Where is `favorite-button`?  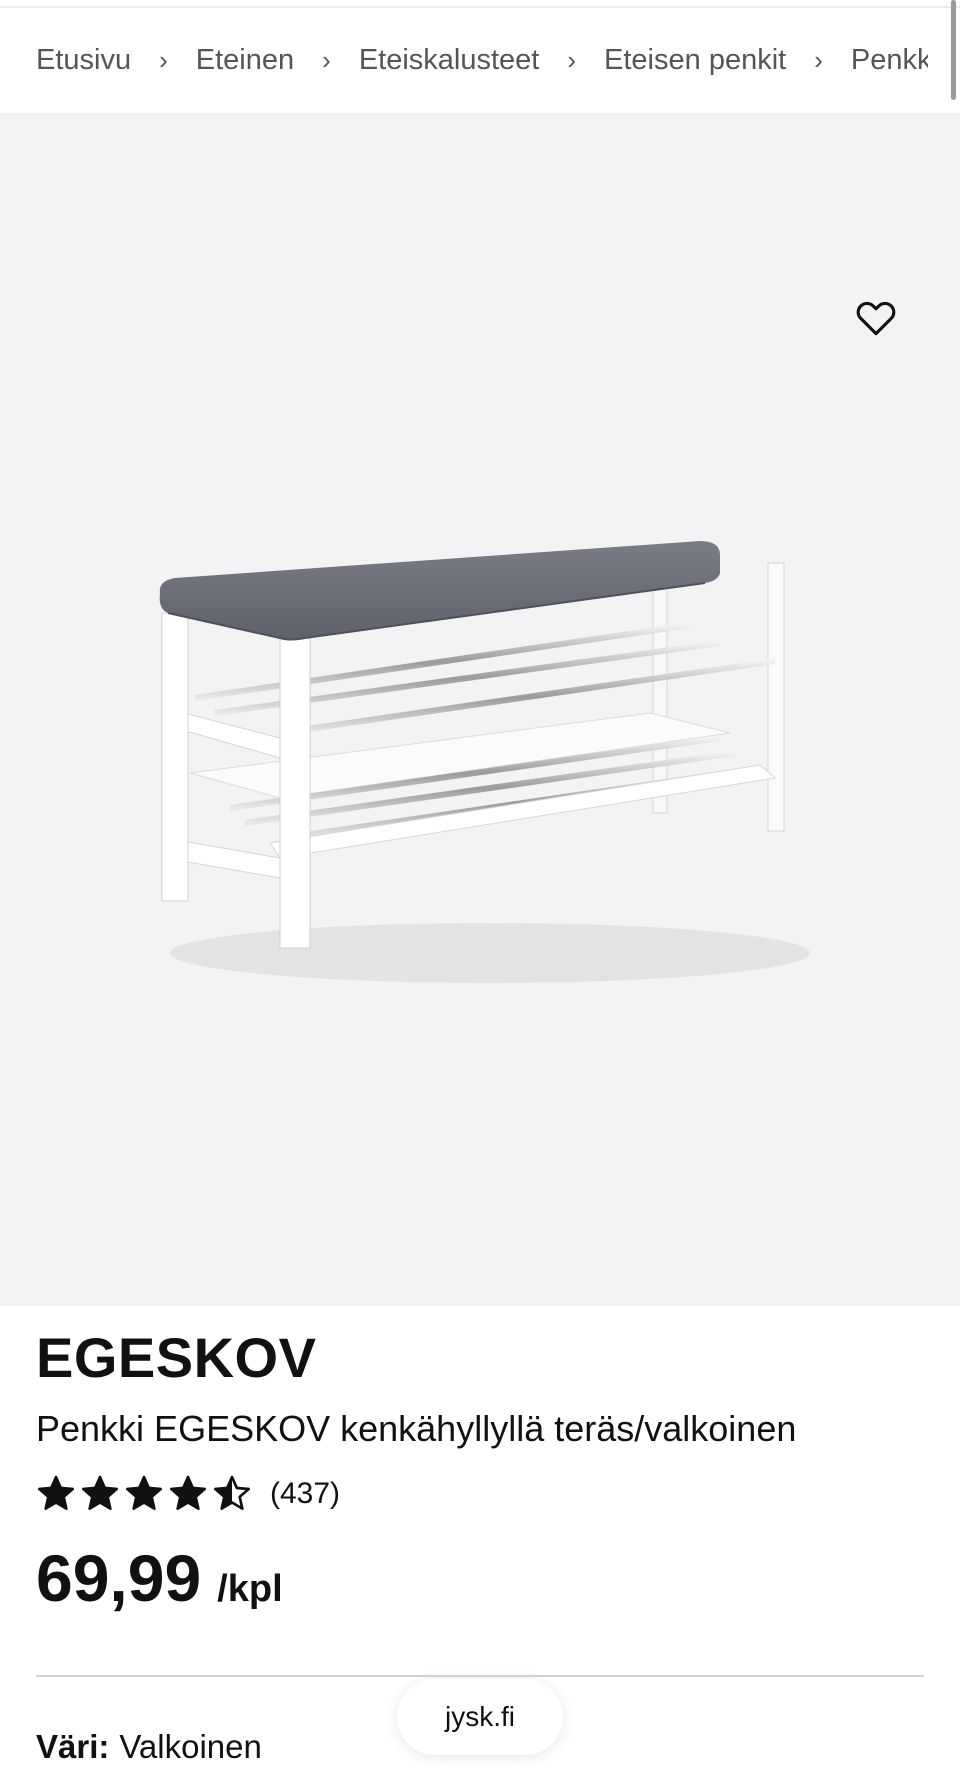
favorite-button is located at coordinates (876, 317).